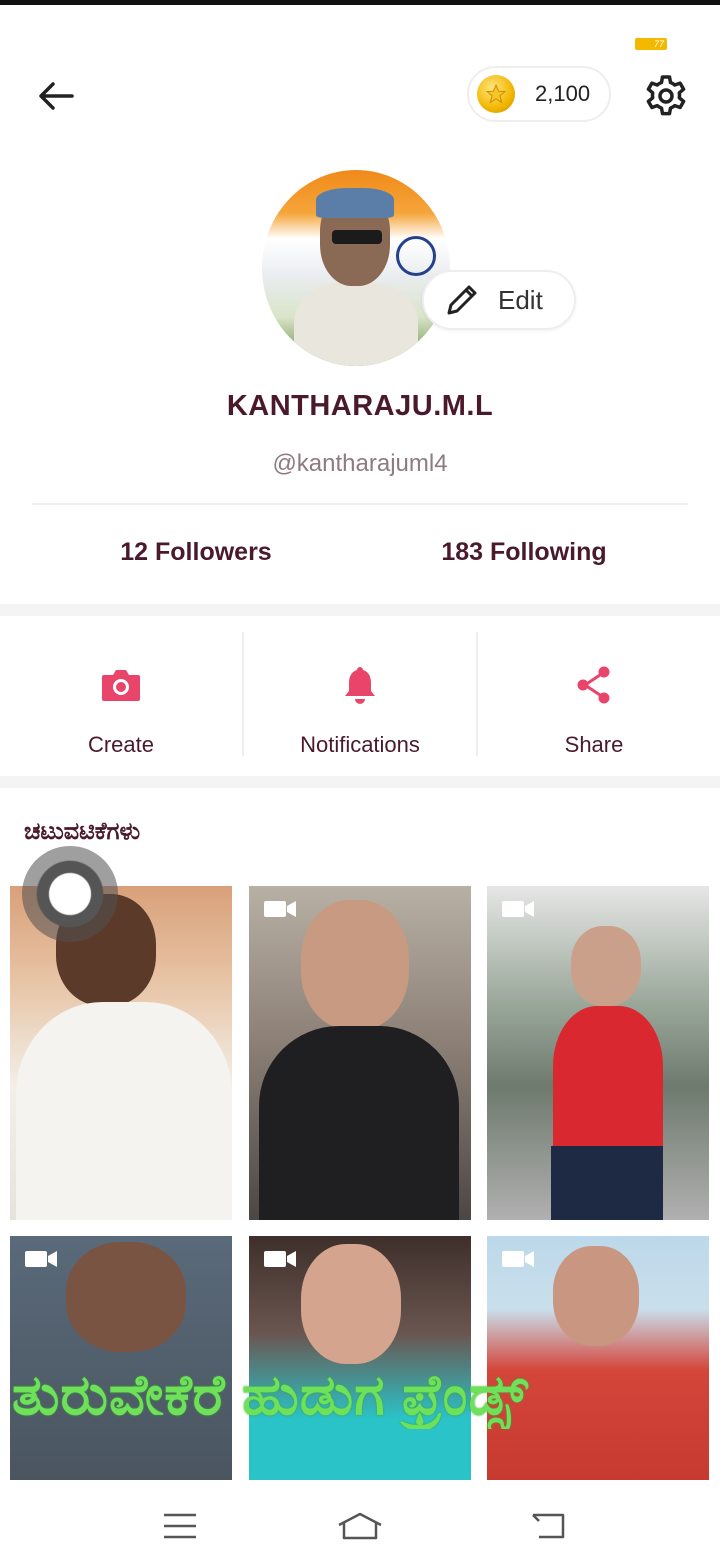  Describe the element at coordinates (357, 237) in the screenshot. I see `avatar-figure-sunglasses` at that location.